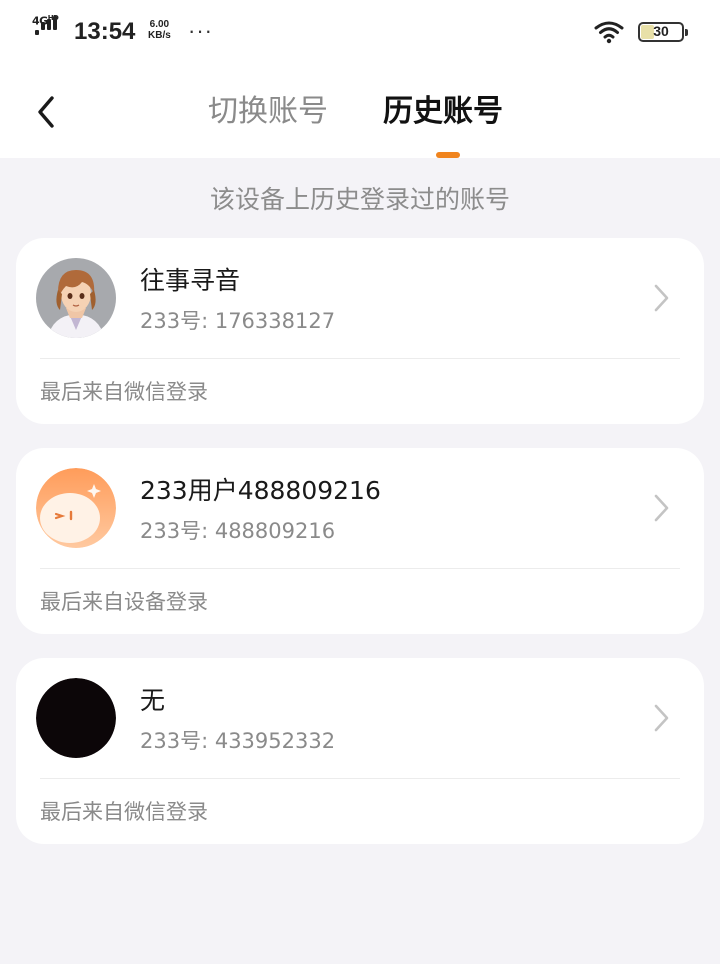 Image resolution: width=720 pixels, height=964 pixels. Describe the element at coordinates (238, 531) in the screenshot. I see `account-id: 233号: 488809216` at that location.